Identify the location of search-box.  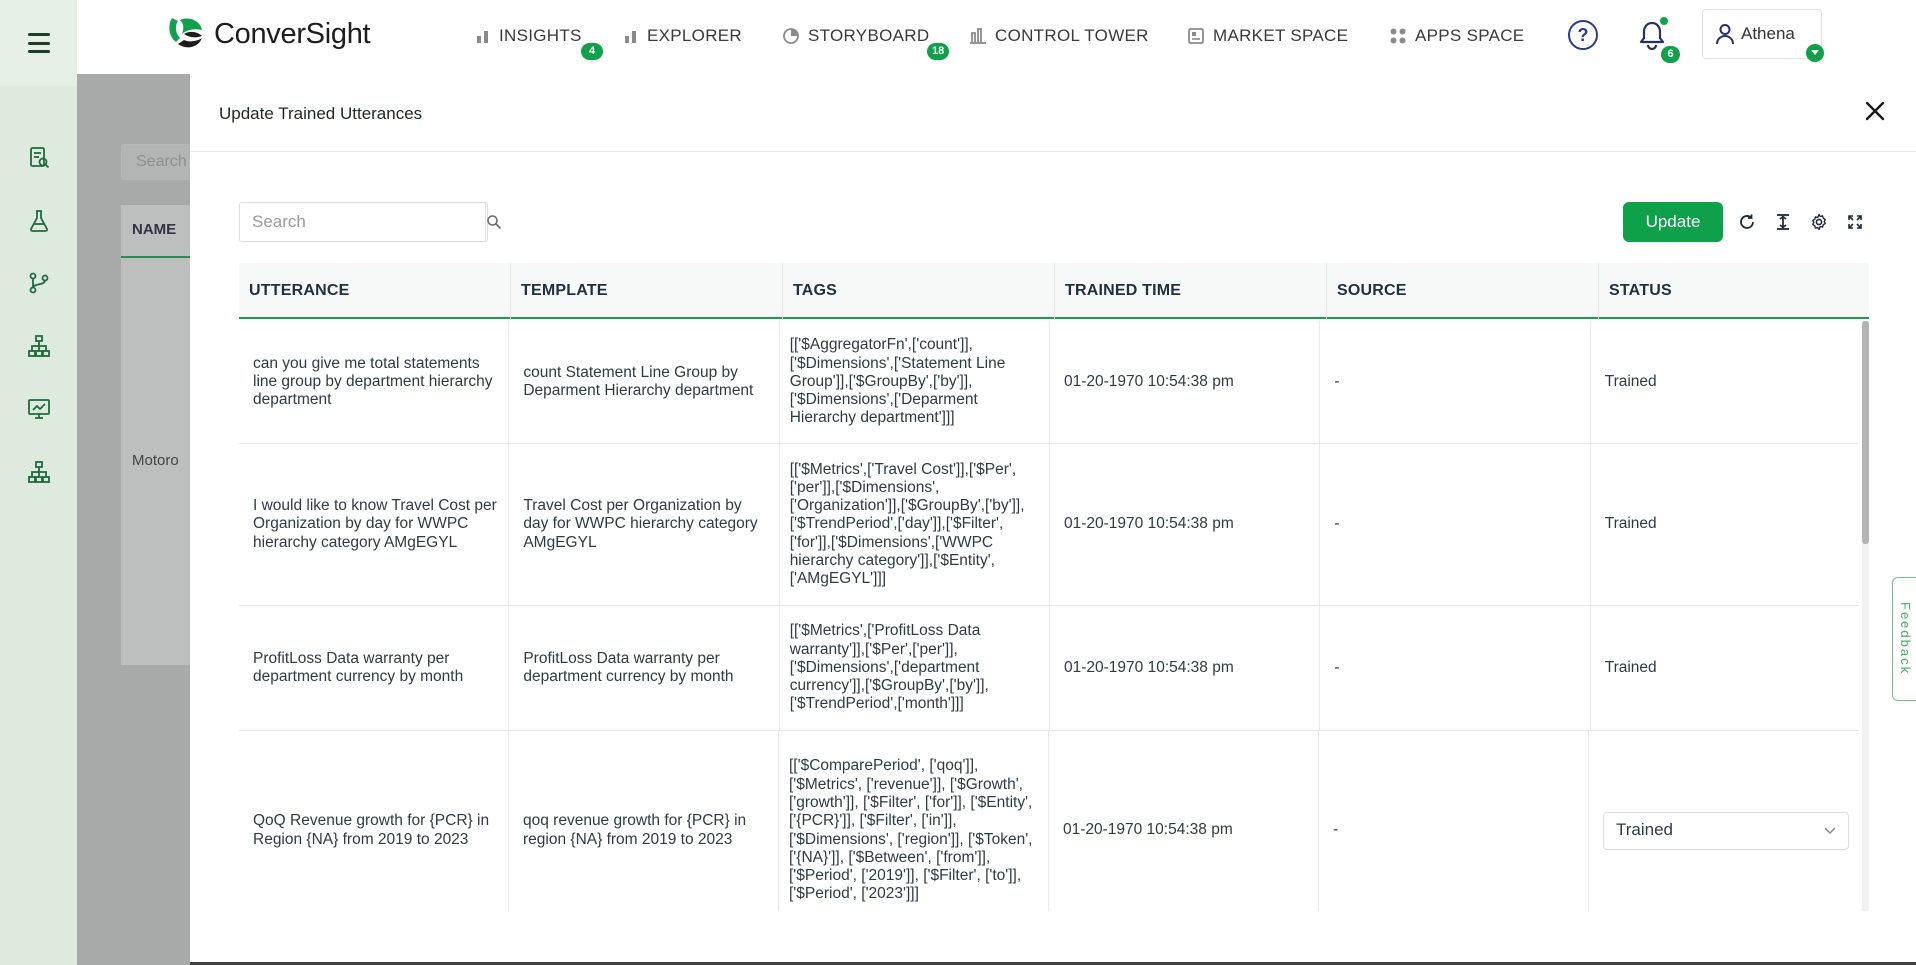
(370, 222).